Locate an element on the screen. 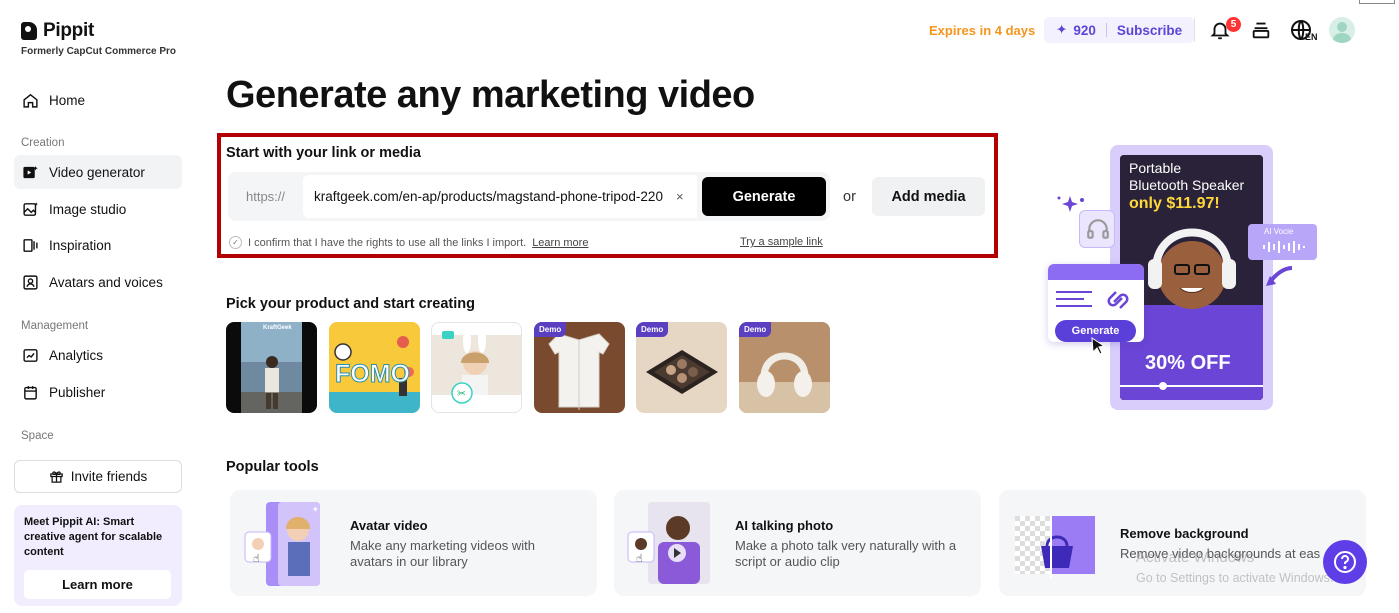 The image size is (1399, 613). start-label: Start with your link or media is located at coordinates (323, 153).